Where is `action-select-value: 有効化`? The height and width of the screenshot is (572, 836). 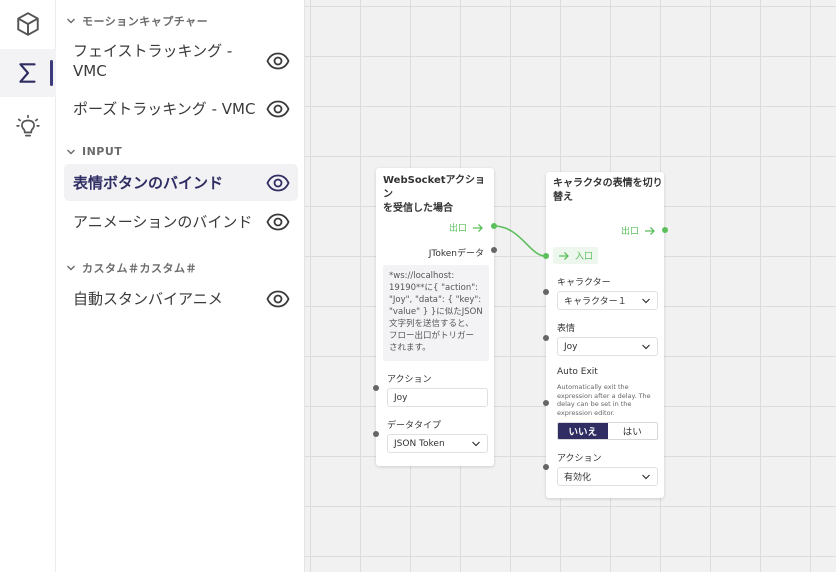 action-select-value: 有効化 is located at coordinates (578, 478).